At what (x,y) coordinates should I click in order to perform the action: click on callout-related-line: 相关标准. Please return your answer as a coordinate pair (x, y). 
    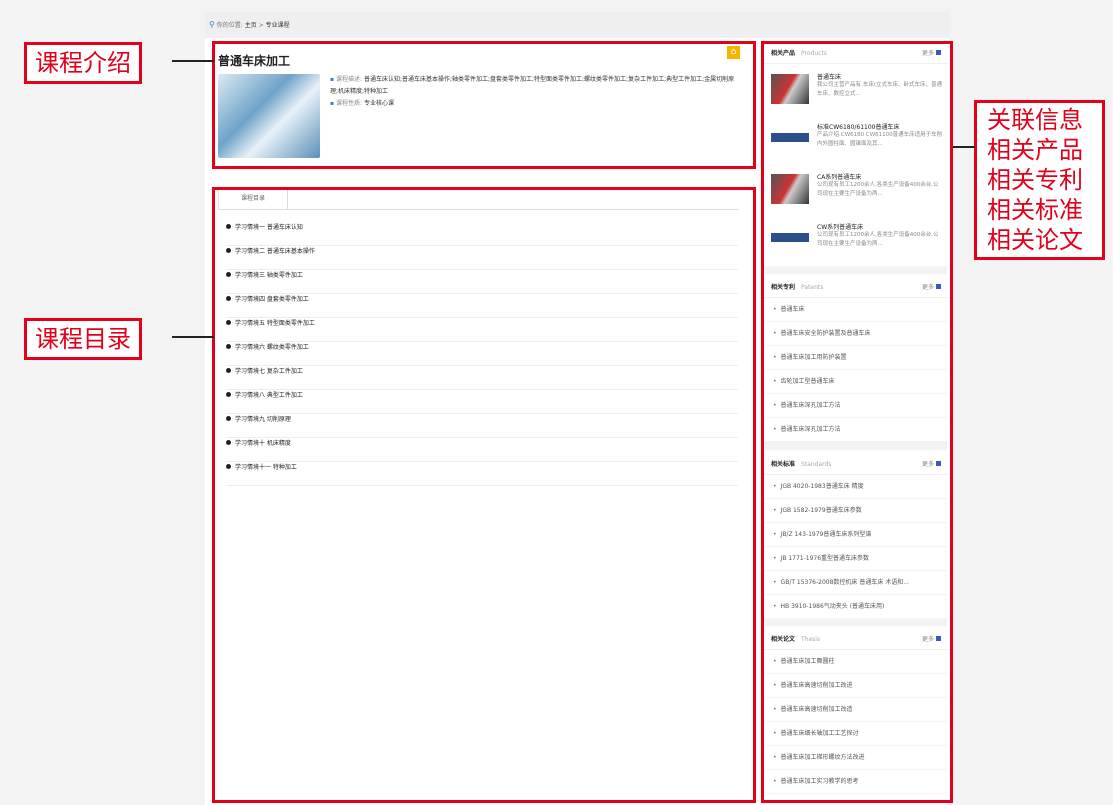
    Looking at the image, I should click on (1035, 210).